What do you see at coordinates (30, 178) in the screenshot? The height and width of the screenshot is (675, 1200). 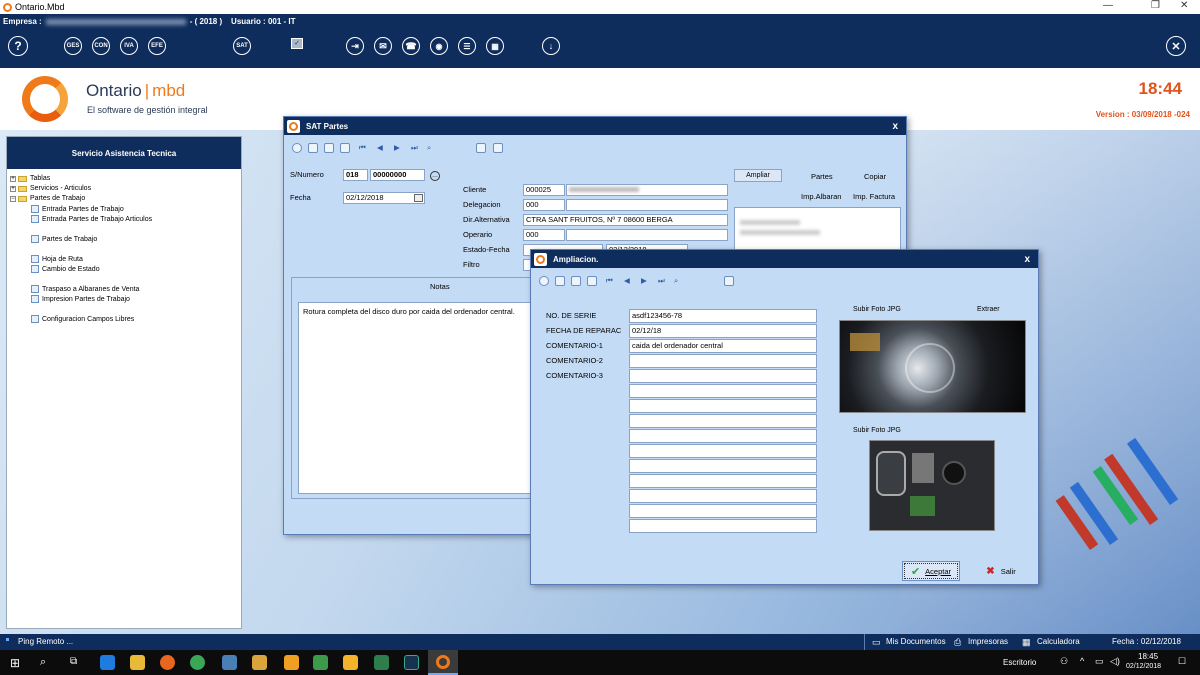 I see `sidebar-item-tablas: + Tablas` at bounding box center [30, 178].